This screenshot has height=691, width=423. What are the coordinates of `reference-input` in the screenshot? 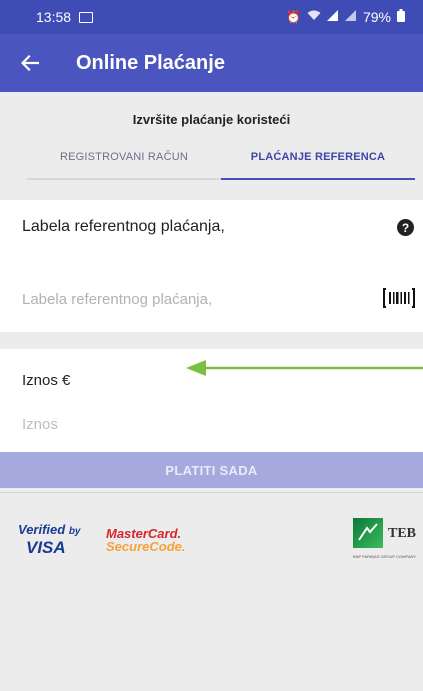 It's located at (192, 299).